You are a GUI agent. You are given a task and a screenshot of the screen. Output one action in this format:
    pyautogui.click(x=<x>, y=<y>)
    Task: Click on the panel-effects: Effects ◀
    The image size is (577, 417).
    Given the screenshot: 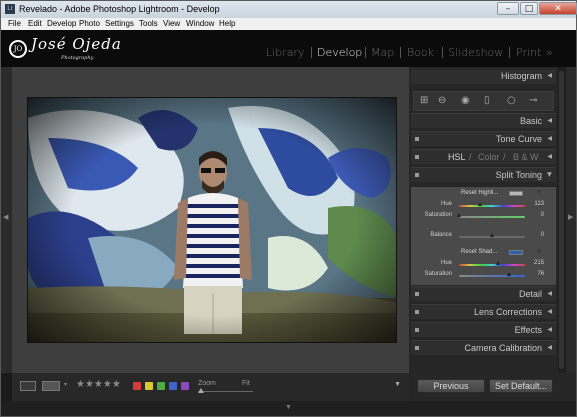 What is the action you would take?
    pyautogui.click(x=483, y=329)
    